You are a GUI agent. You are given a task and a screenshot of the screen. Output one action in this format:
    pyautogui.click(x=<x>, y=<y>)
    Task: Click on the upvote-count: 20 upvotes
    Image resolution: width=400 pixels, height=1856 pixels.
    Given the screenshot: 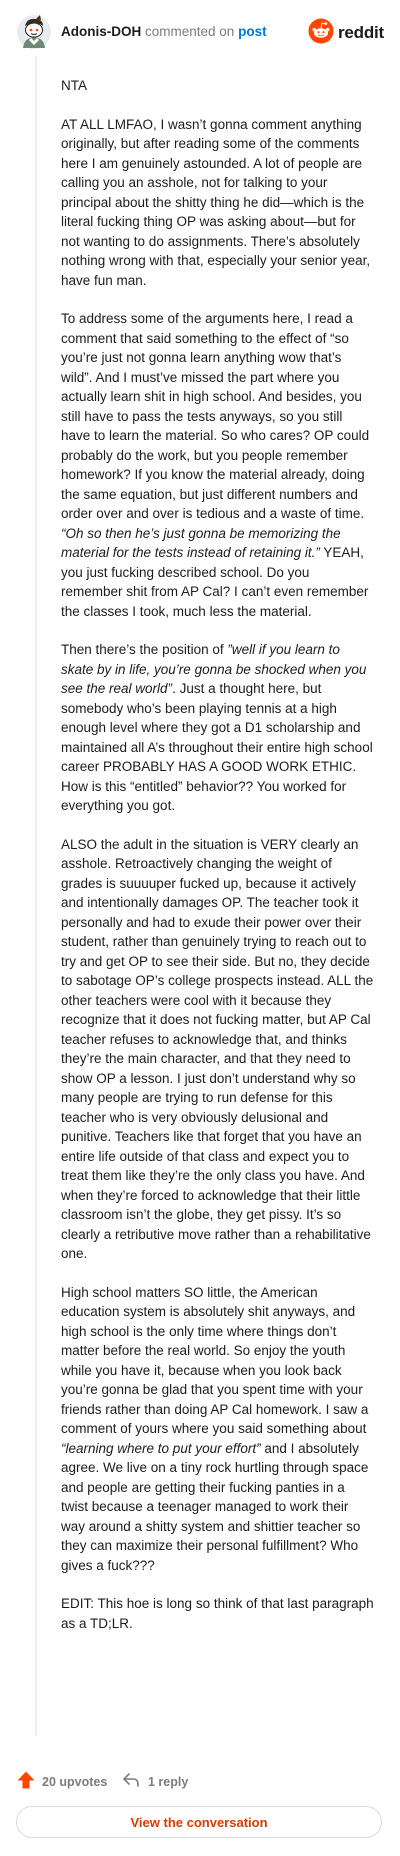 What is the action you would take?
    pyautogui.click(x=75, y=1782)
    